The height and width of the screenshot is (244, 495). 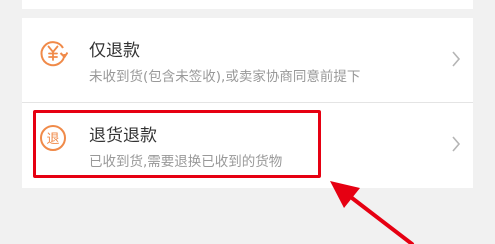 I want to click on refund-only-description: 未收到货(包含未签收),或卖家协商同意前提下, so click(x=225, y=77).